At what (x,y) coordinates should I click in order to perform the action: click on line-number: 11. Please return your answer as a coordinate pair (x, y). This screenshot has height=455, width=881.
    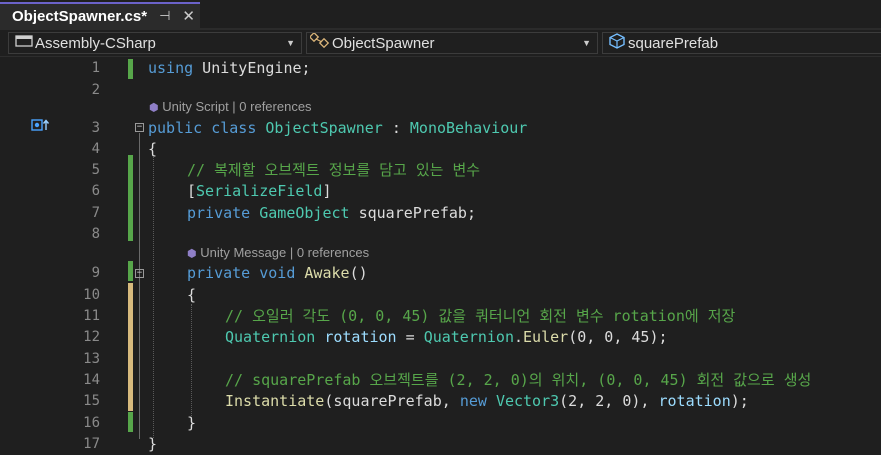
    Looking at the image, I should click on (91, 316).